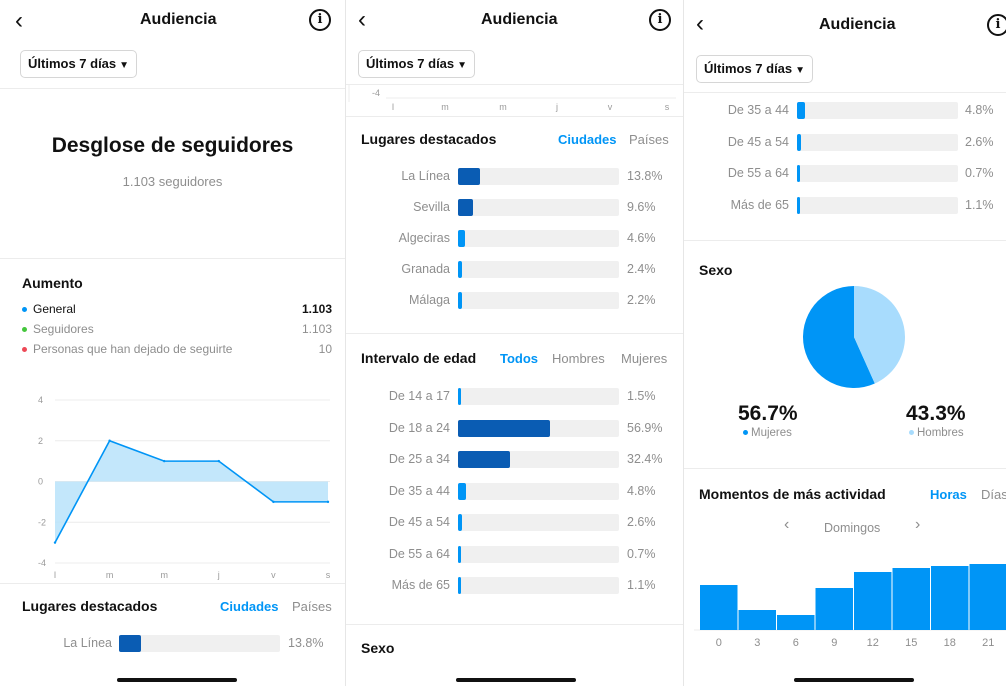 Image resolution: width=1006 pixels, height=686 pixels. I want to click on women-percent: 56.7%, so click(768, 413).